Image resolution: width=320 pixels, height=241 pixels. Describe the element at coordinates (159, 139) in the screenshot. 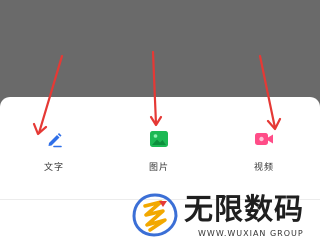

I see `image-icon` at that location.